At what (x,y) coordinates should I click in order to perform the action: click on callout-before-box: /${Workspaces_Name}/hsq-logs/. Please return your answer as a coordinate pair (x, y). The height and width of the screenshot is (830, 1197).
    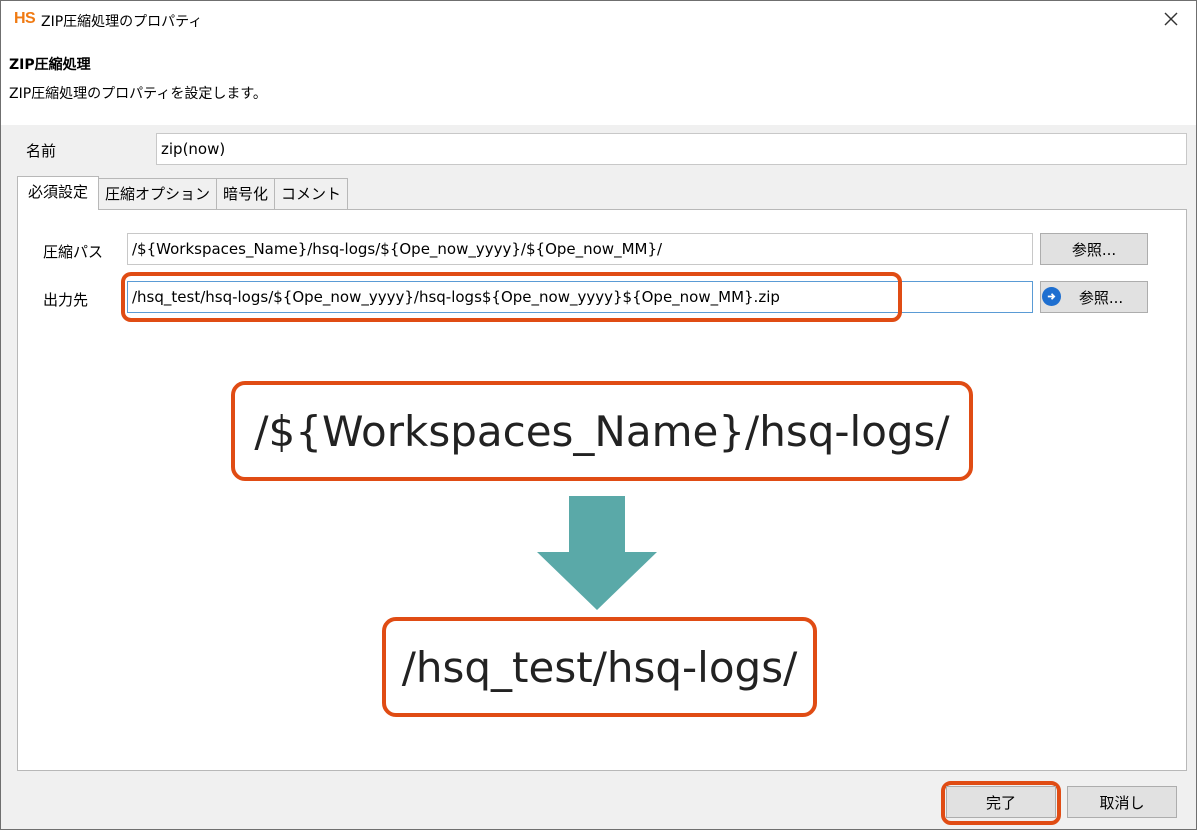
    Looking at the image, I should click on (602, 431).